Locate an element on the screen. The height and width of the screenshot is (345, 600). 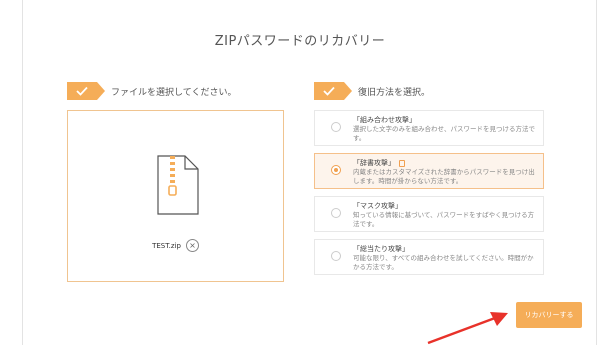
option-description: 可能な限り、すべての組み合わせを試してください。時間がかかる方法です。 is located at coordinates (443, 262).